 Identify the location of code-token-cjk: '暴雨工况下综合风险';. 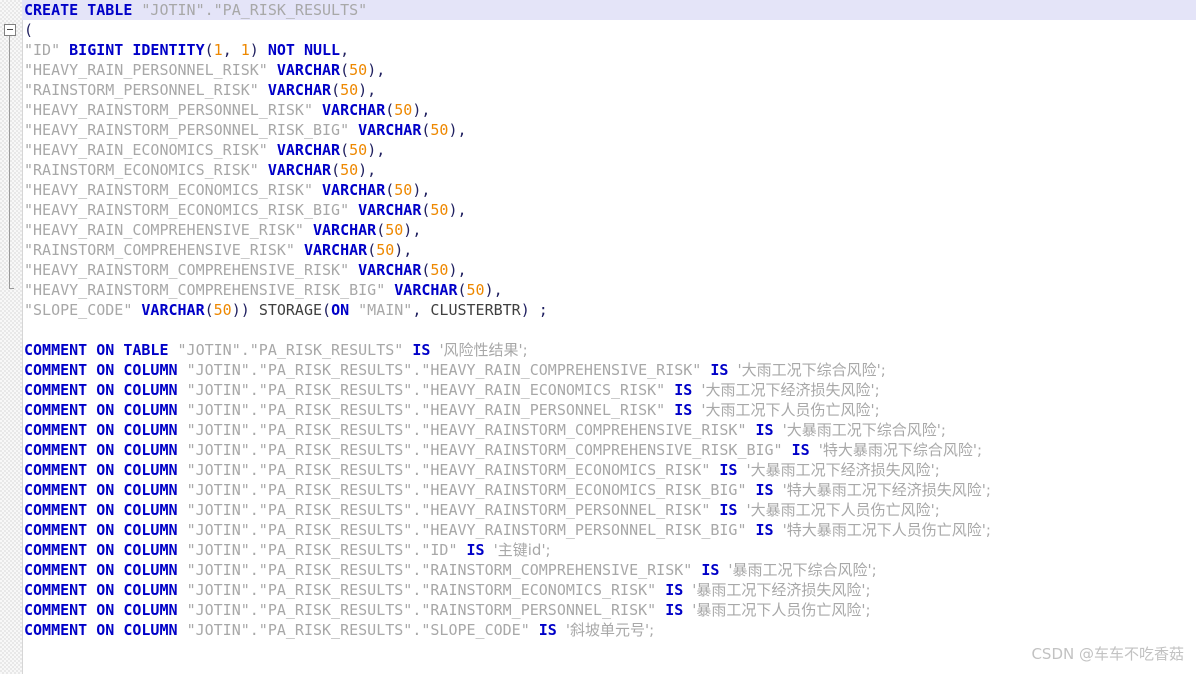
(802, 570).